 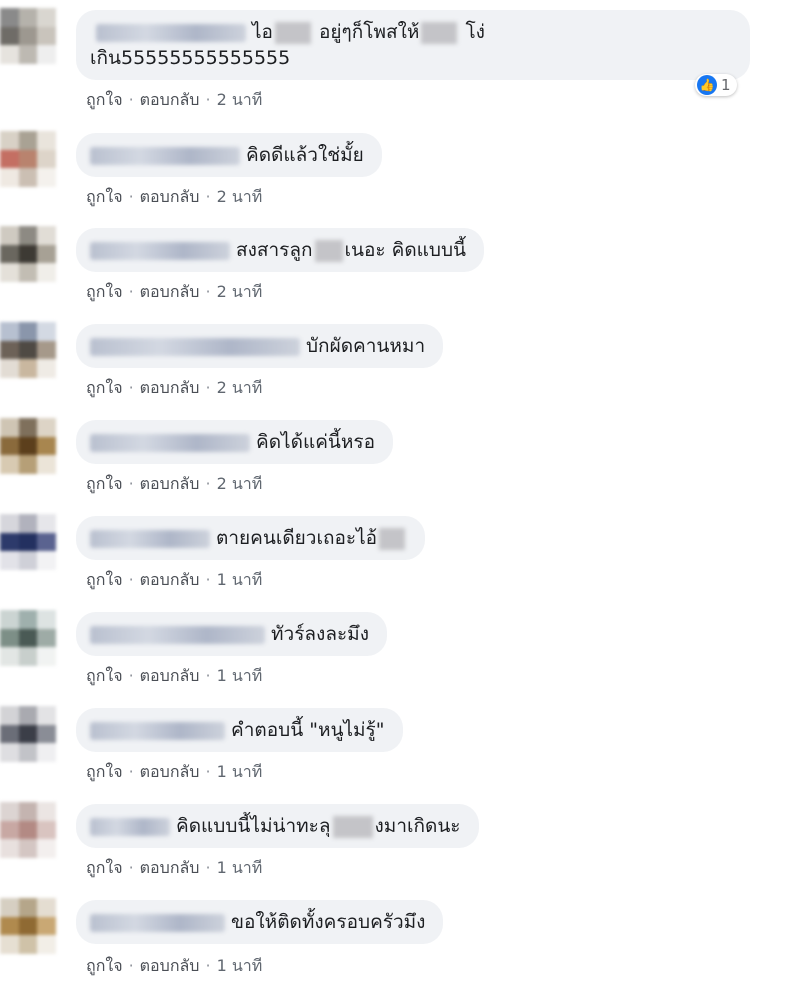 I want to click on comment-bubble: คำตอบนี้ "หนูไม่รู้", so click(x=239, y=730).